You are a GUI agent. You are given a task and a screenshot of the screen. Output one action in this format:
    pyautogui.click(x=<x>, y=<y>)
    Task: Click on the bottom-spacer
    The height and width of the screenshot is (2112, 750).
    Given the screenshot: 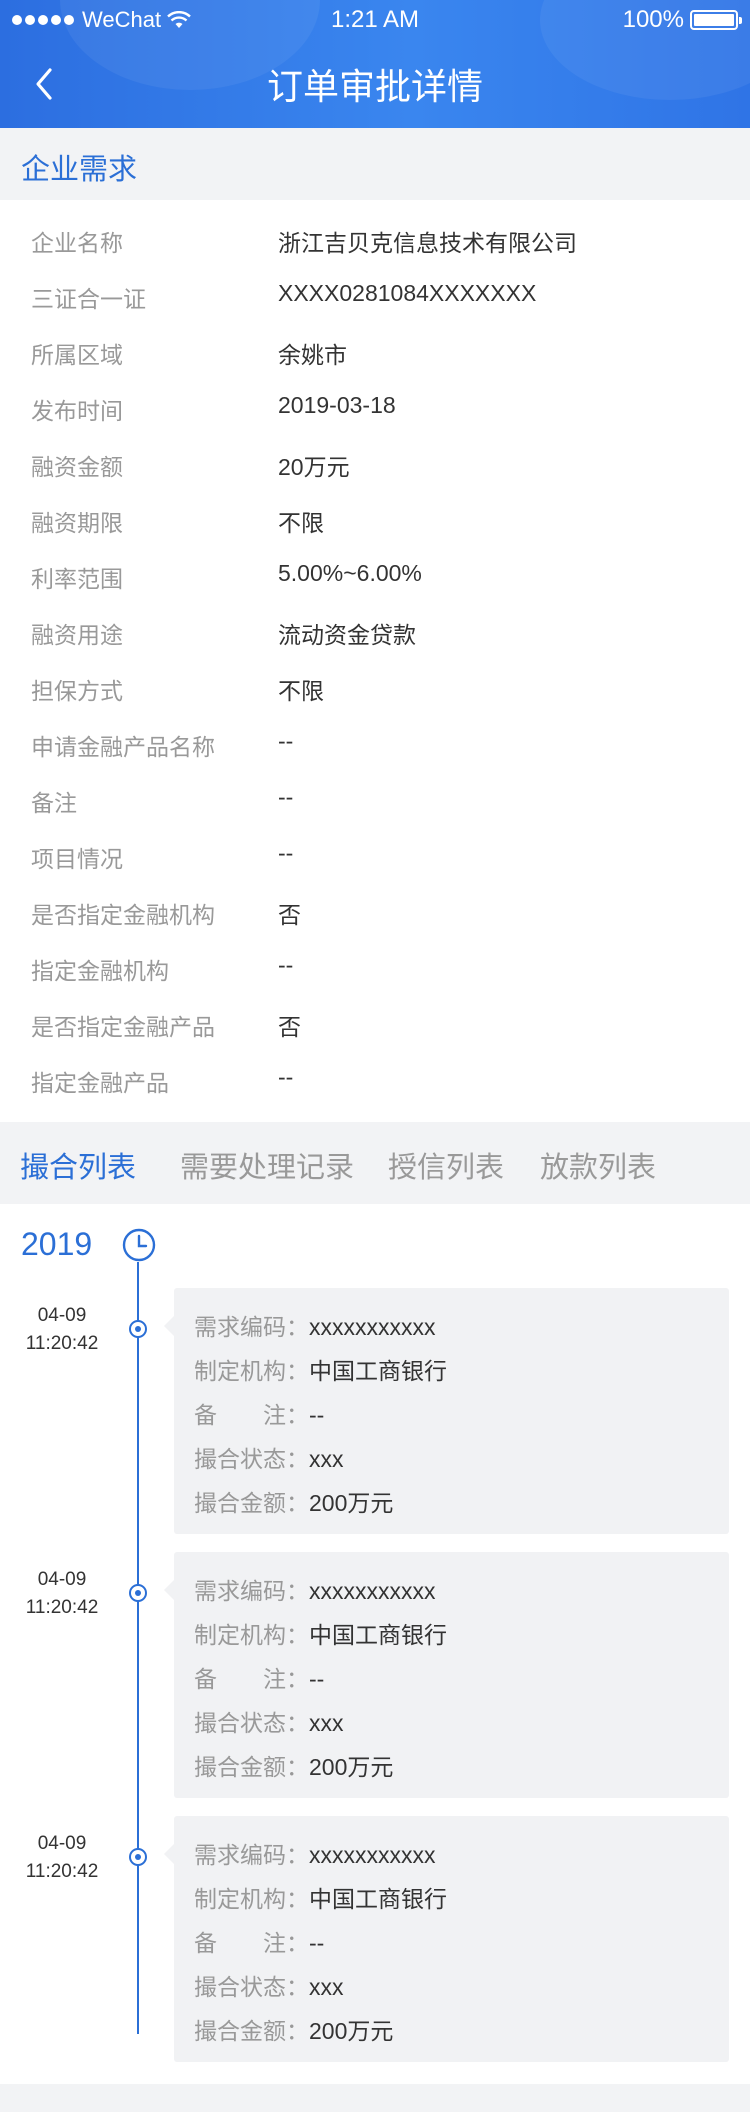 What is the action you would take?
    pyautogui.click(x=375, y=2098)
    